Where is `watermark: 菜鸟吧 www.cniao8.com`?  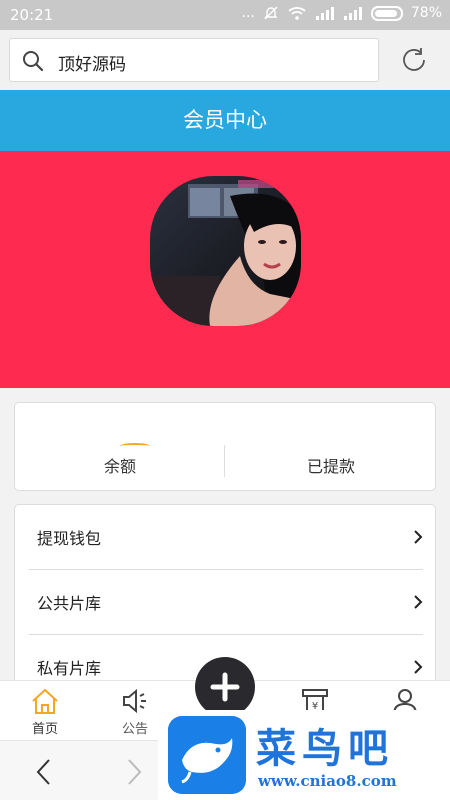 watermark: 菜鸟吧 www.cniao8.com is located at coordinates (304, 755).